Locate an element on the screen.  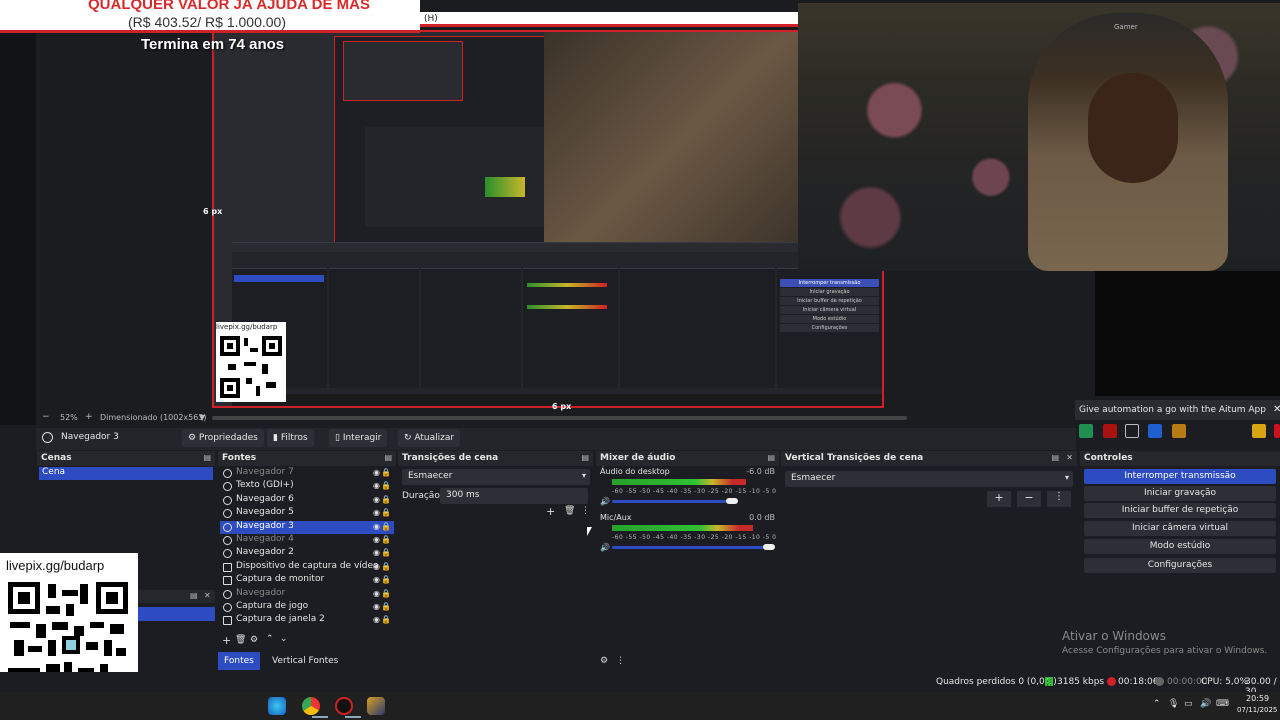
scene-item: Cena is located at coordinates (126, 473).